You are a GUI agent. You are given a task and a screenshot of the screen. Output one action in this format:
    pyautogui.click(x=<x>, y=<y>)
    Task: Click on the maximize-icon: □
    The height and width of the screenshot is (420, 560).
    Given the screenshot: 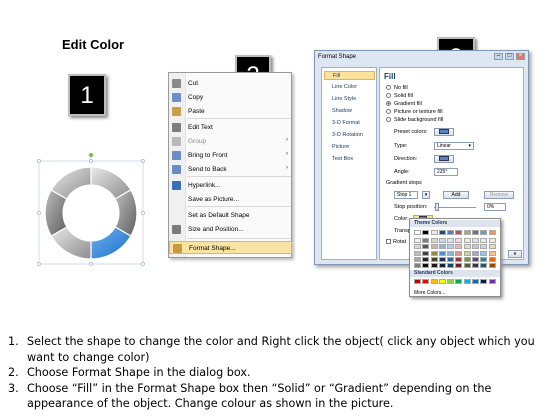 What is the action you would take?
    pyautogui.click(x=509, y=56)
    